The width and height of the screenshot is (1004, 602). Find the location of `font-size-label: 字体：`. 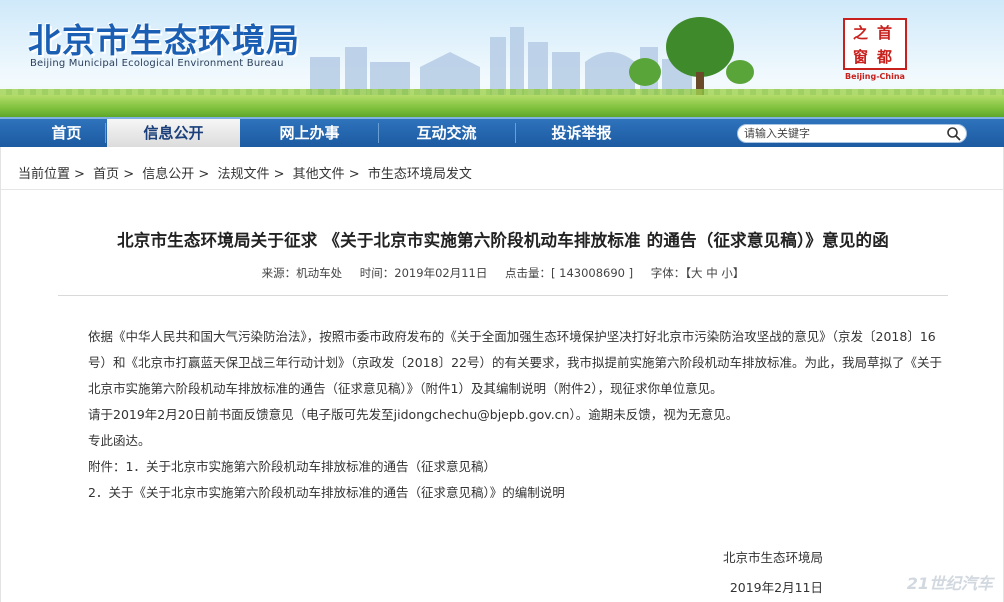

font-size-label: 字体： is located at coordinates (668, 273).